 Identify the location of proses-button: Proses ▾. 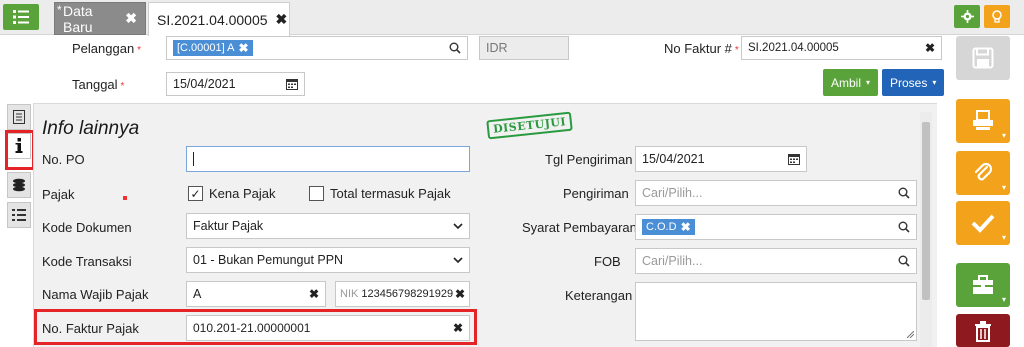
(913, 82).